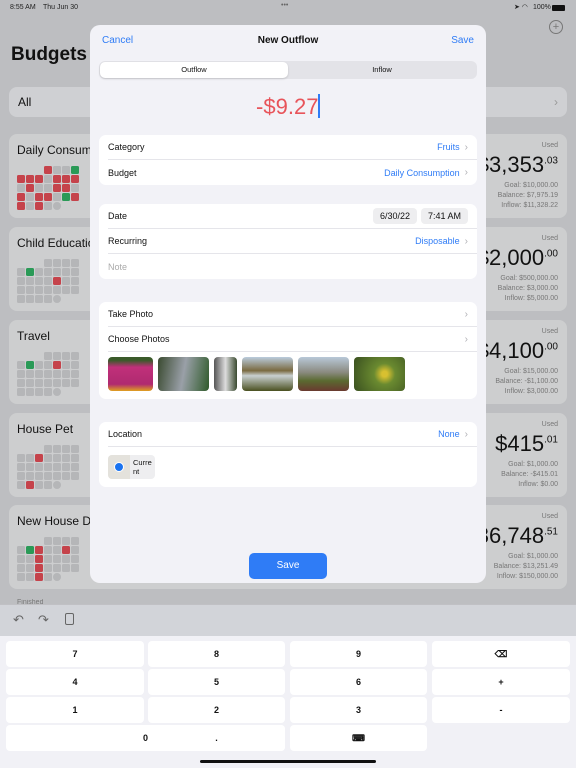  What do you see at coordinates (531, 185) in the screenshot?
I see `goal-text: Goal: $10,000.00` at bounding box center [531, 185].